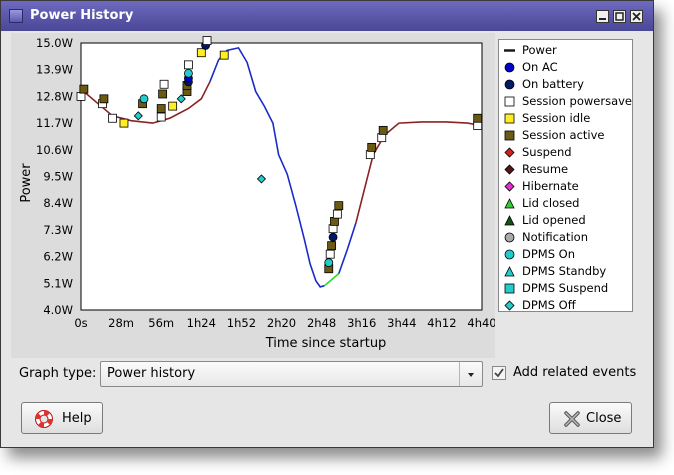  I want to click on graph-type-value: Power history, so click(151, 373).